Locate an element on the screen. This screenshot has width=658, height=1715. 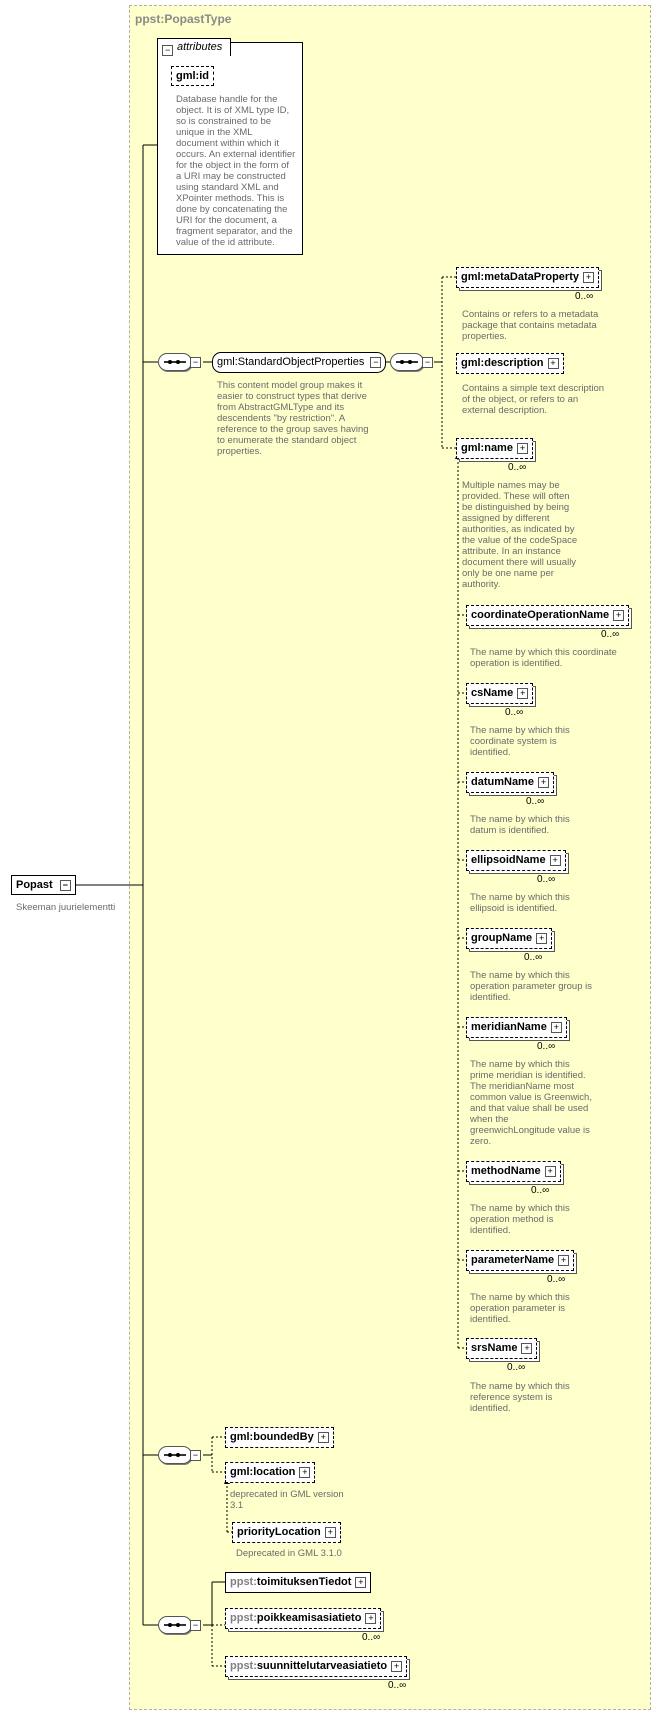
element-meridianname: meridianName + is located at coordinates (516, 1027).